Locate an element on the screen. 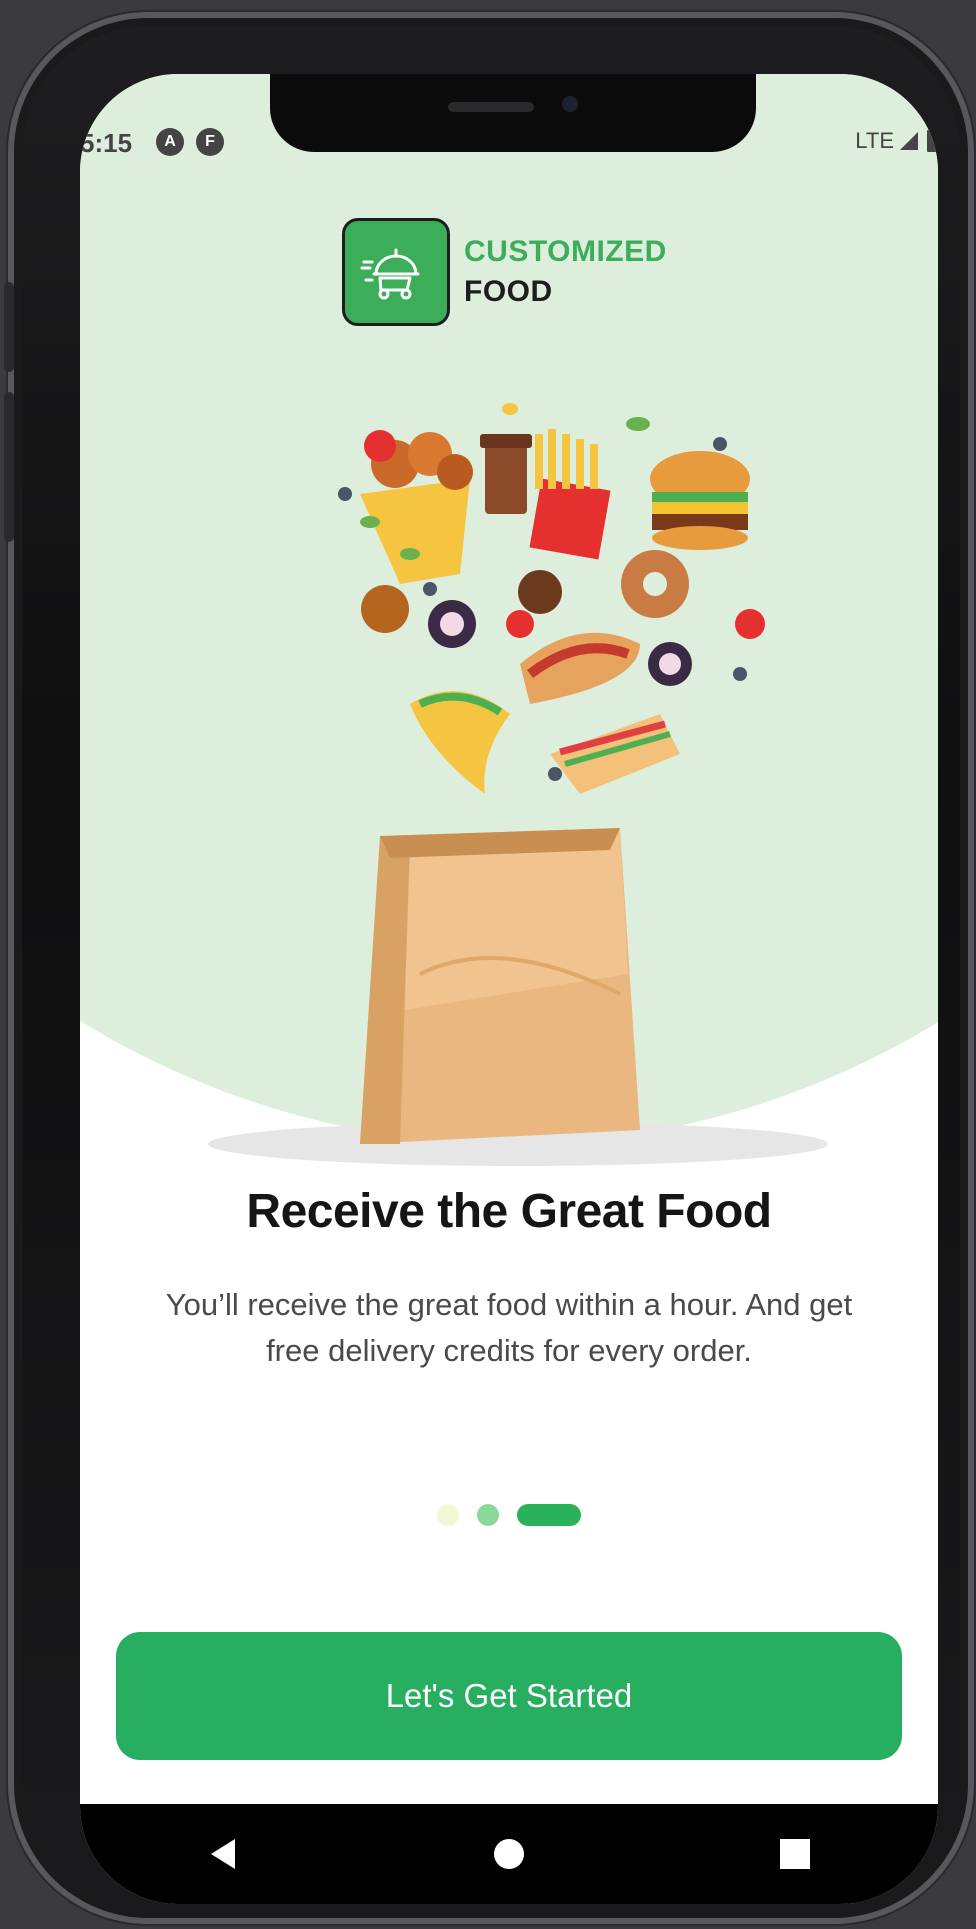 This screenshot has width=976, height=1929. brand-logo: CUSTOMIZED FOOD is located at coordinates (504, 272).